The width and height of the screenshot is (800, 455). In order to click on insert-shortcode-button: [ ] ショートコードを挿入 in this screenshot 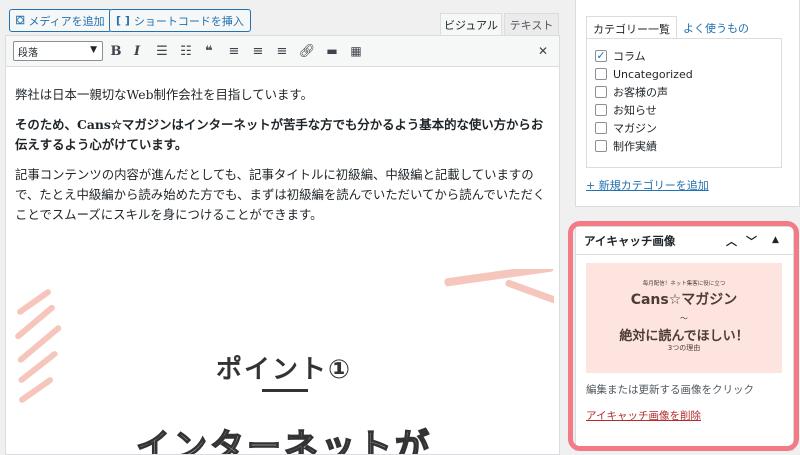, I will do `click(180, 20)`.